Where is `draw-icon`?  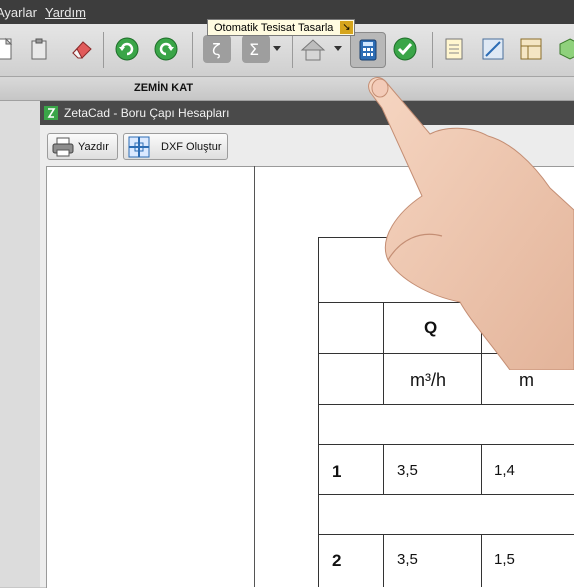 draw-icon is located at coordinates (493, 49).